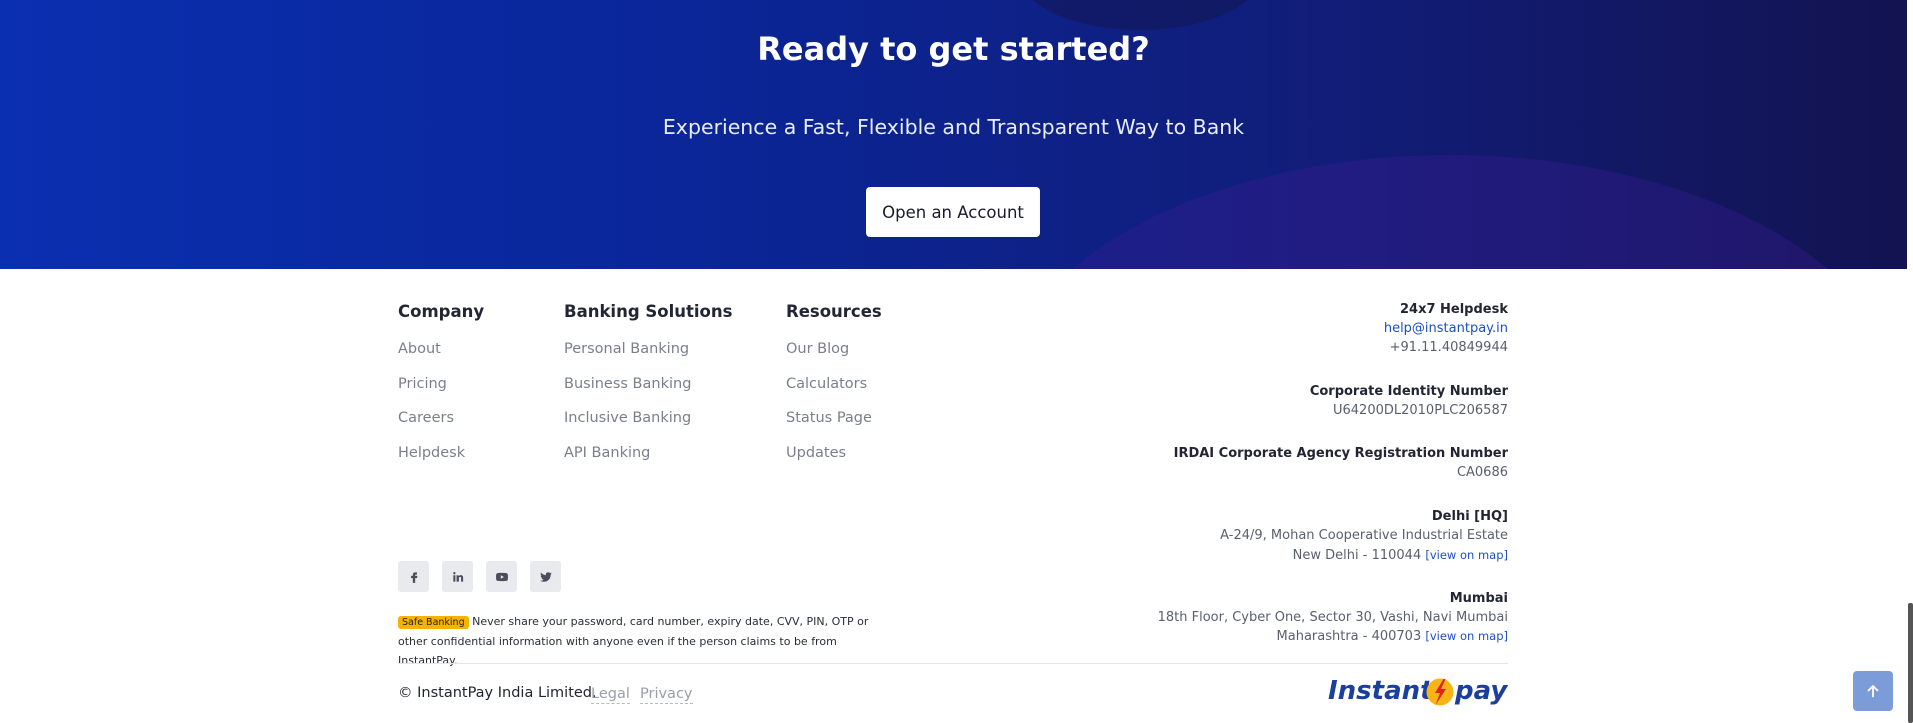  What do you see at coordinates (1481, 691) in the screenshot?
I see `logo-text-pay: pay` at bounding box center [1481, 691].